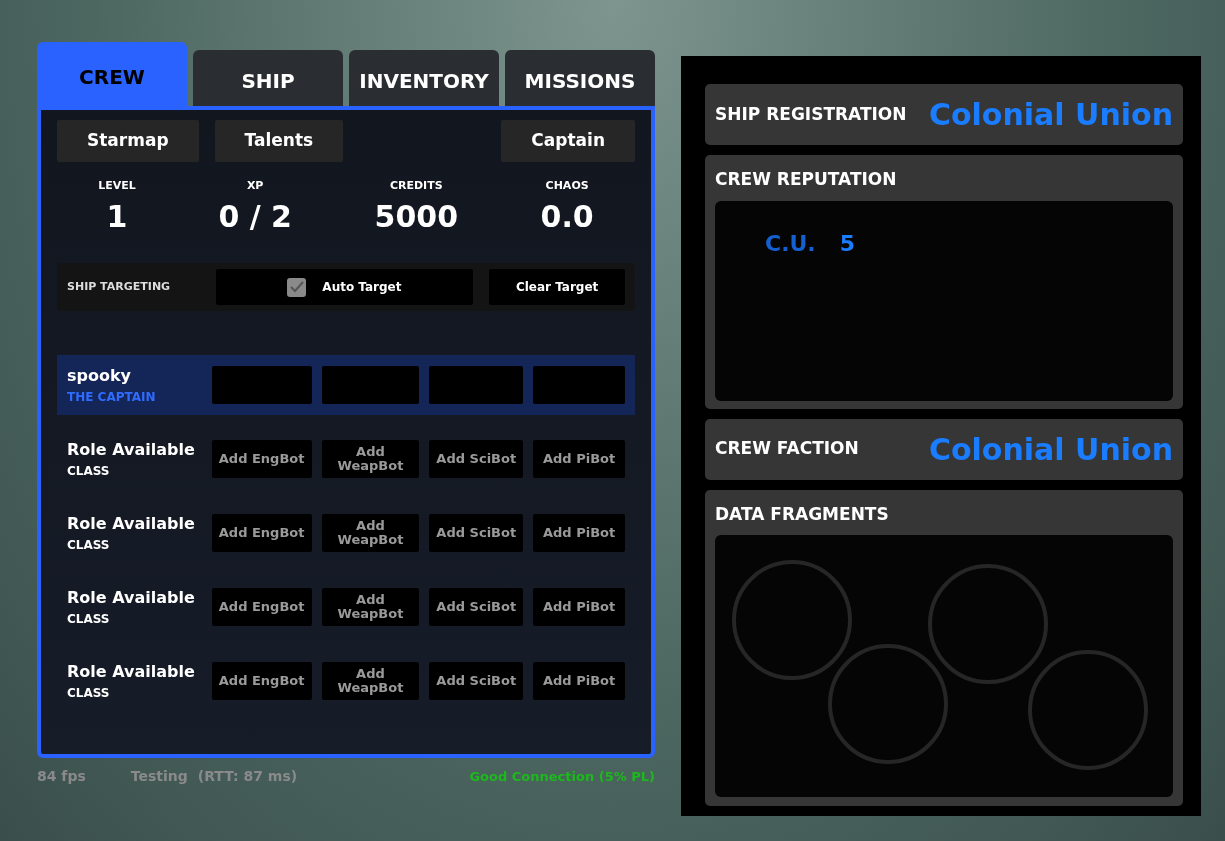 The height and width of the screenshot is (841, 1225). Describe the element at coordinates (567, 185) in the screenshot. I see `stat-label: CHAOS` at that location.